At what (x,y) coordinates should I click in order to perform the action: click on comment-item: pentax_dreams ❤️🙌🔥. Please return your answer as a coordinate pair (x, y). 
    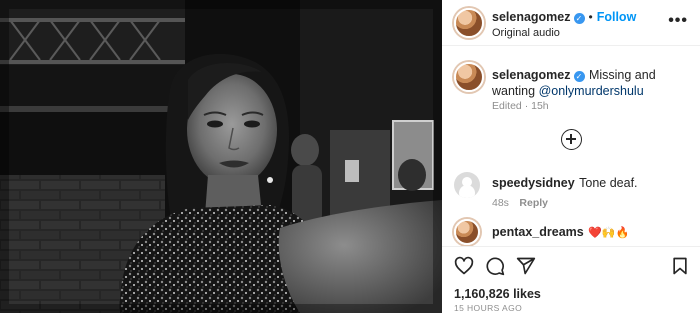
    Looking at the image, I should click on (560, 232).